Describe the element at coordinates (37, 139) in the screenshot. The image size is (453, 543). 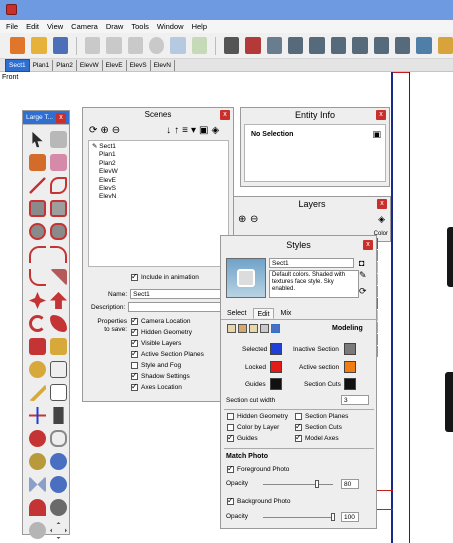
I see `select-icon` at that location.